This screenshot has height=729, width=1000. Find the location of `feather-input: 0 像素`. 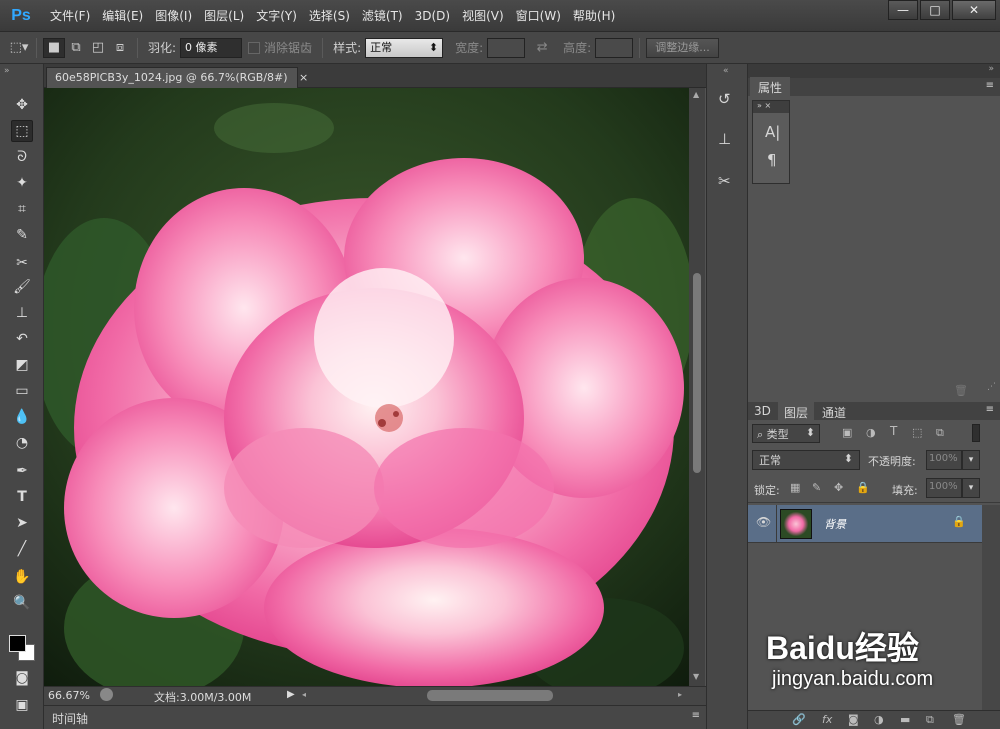

feather-input: 0 像素 is located at coordinates (211, 47).